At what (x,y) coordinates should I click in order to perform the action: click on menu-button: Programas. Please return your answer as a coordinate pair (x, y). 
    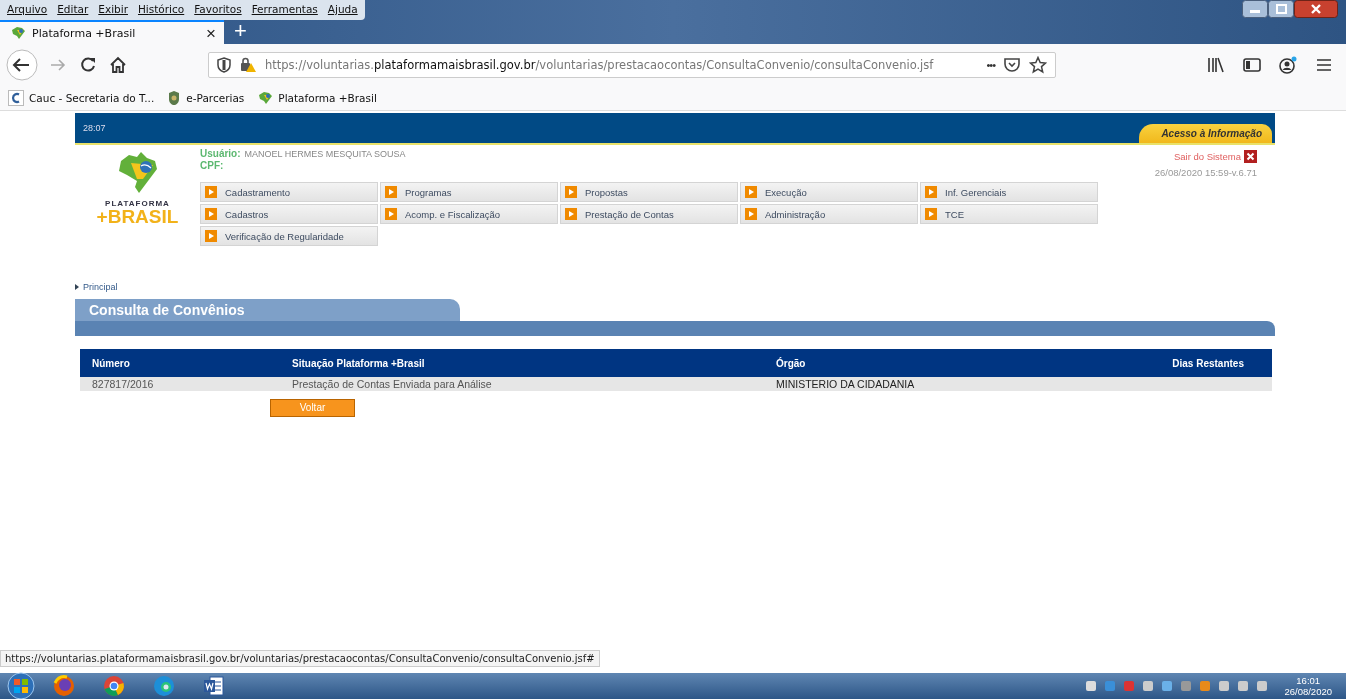
    Looking at the image, I should click on (469, 192).